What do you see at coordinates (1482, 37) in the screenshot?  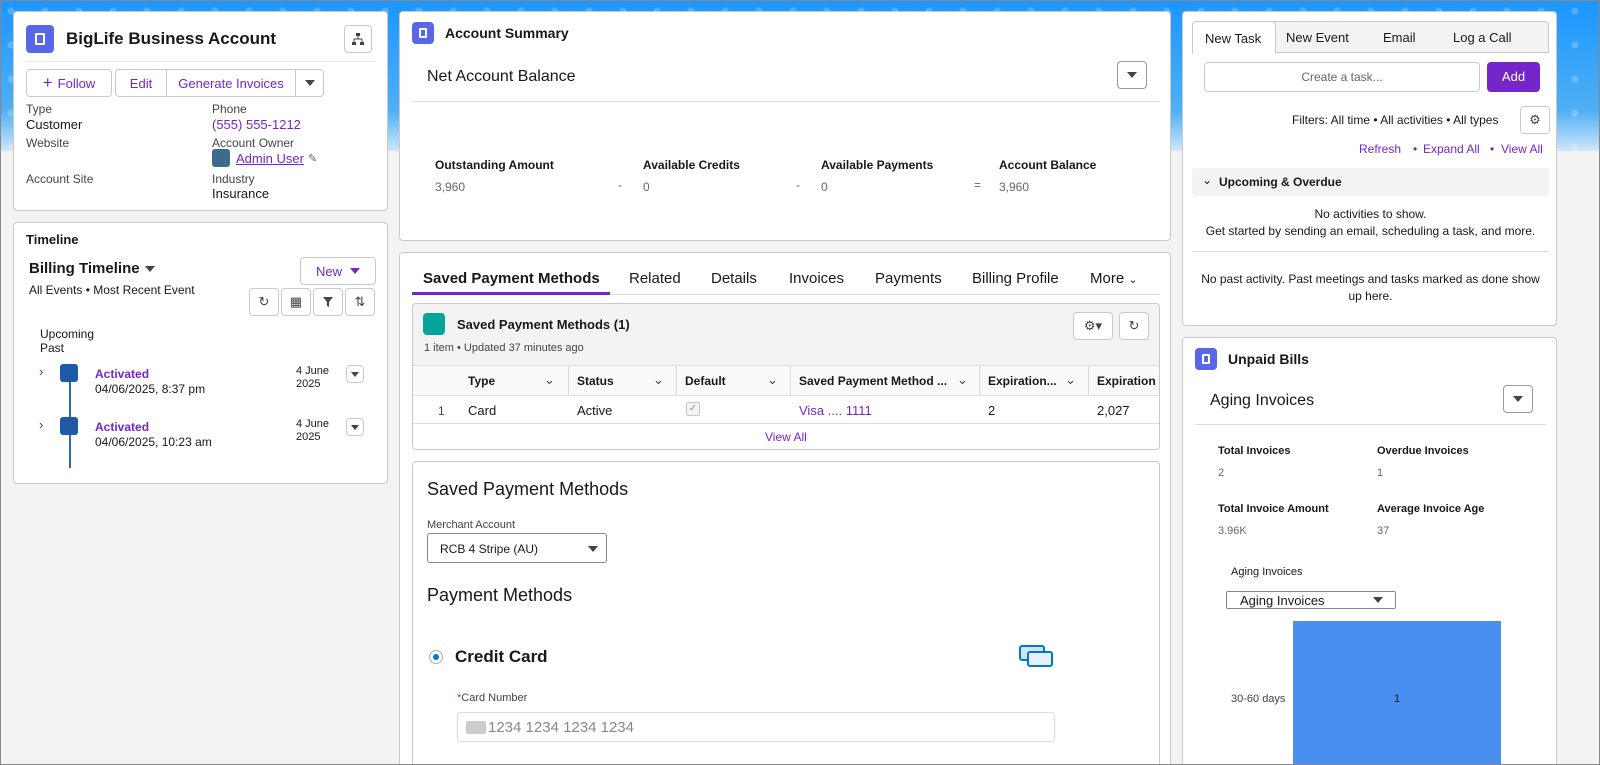 I see `tab-log-a-call: Log a Call` at bounding box center [1482, 37].